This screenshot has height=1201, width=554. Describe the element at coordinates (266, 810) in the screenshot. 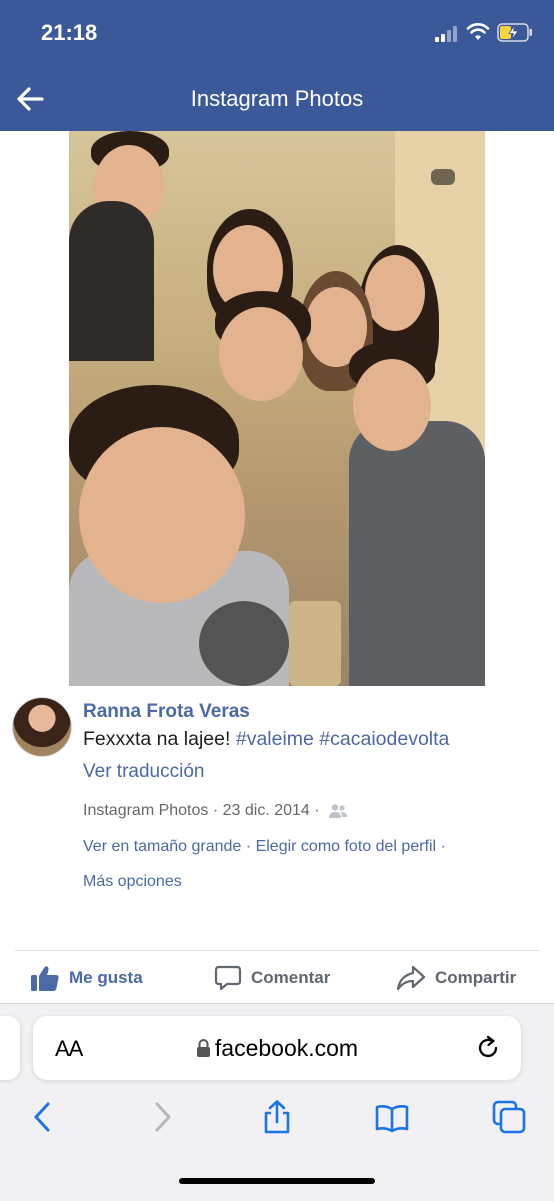

I see `meta-date: 23 dic. 2014` at that location.